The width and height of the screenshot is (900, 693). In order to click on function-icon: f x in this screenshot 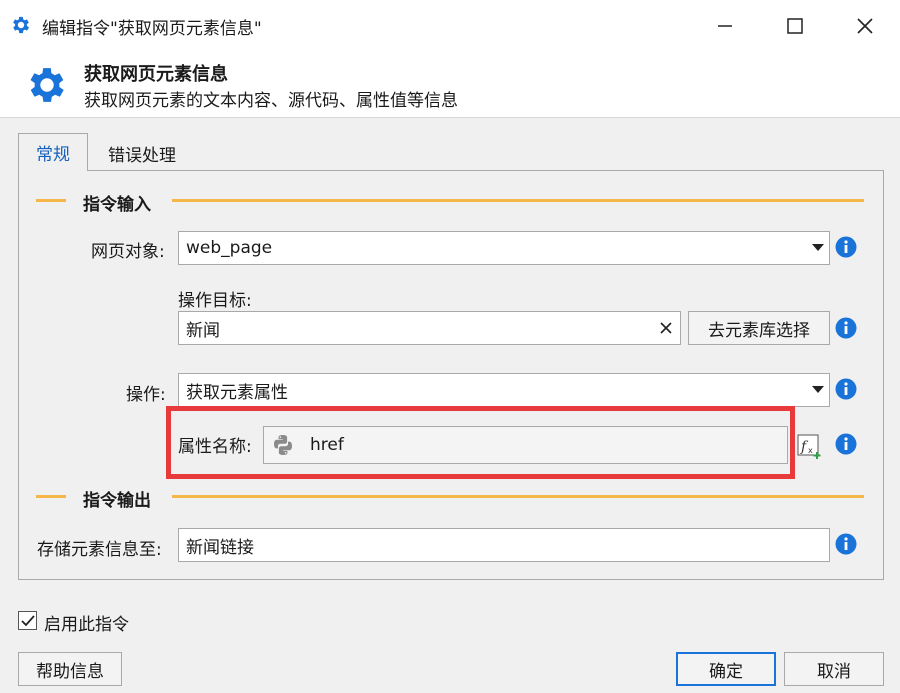, I will do `click(810, 447)`.